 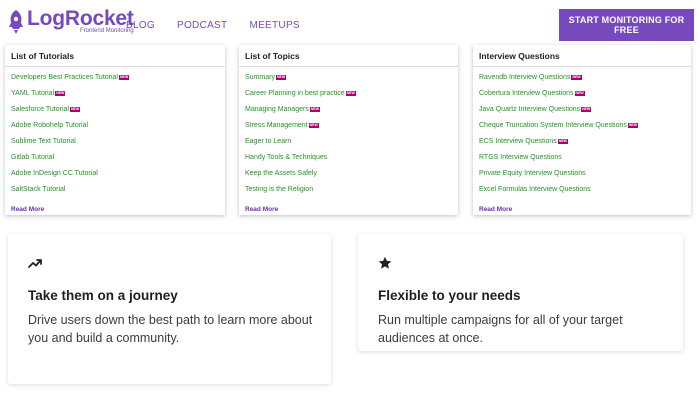 What do you see at coordinates (260, 77) in the screenshot?
I see `list-item-label: Summary` at bounding box center [260, 77].